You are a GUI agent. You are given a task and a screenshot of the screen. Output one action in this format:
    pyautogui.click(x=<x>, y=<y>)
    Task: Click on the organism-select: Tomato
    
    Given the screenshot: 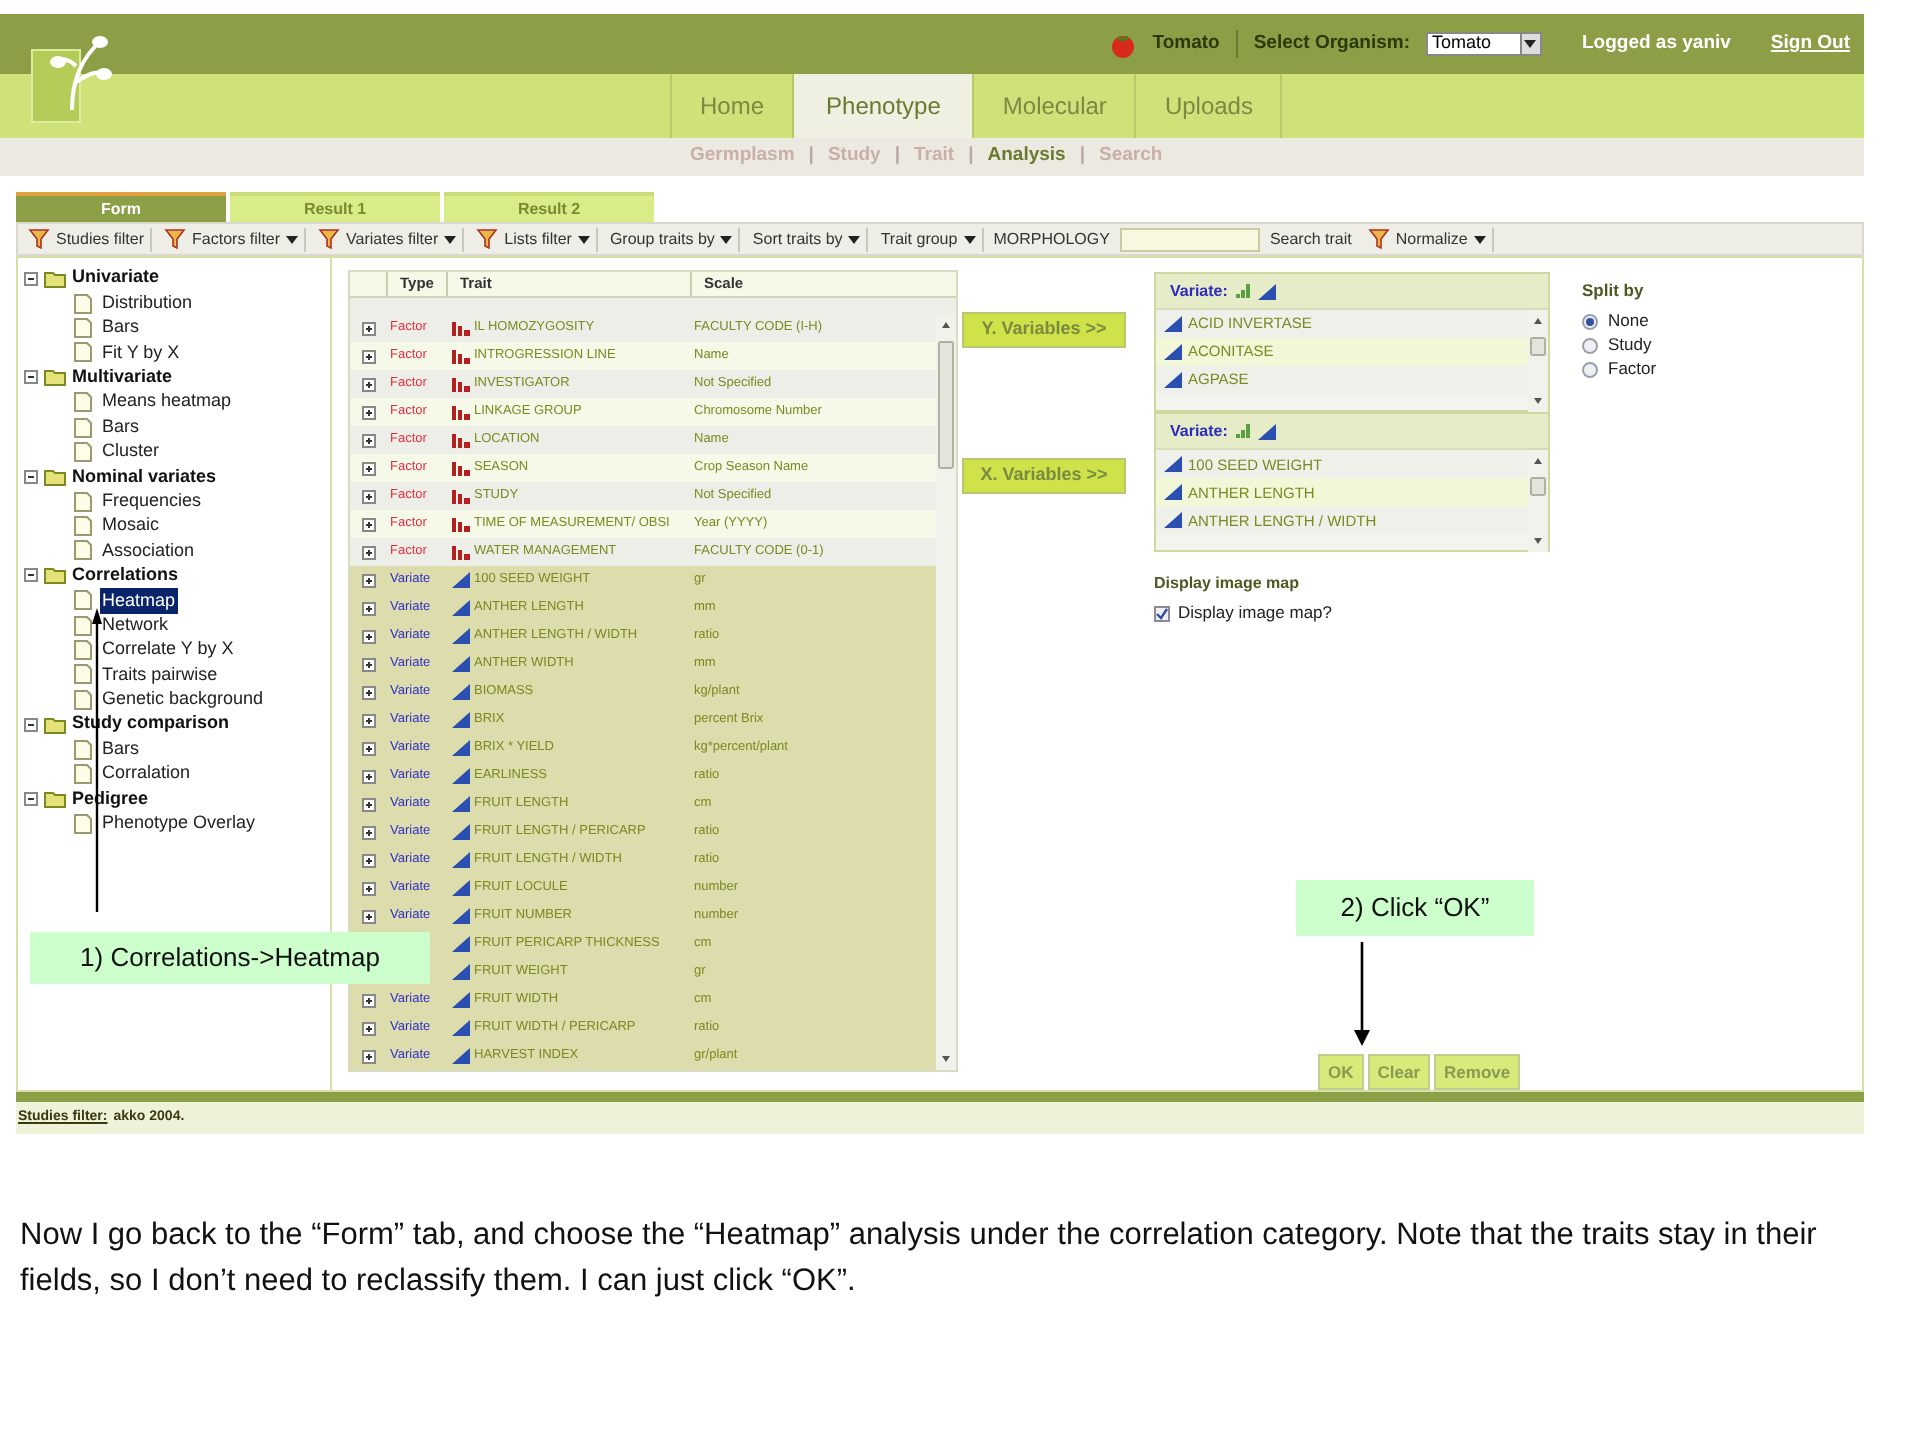 What is the action you would take?
    pyautogui.click(x=1483, y=44)
    